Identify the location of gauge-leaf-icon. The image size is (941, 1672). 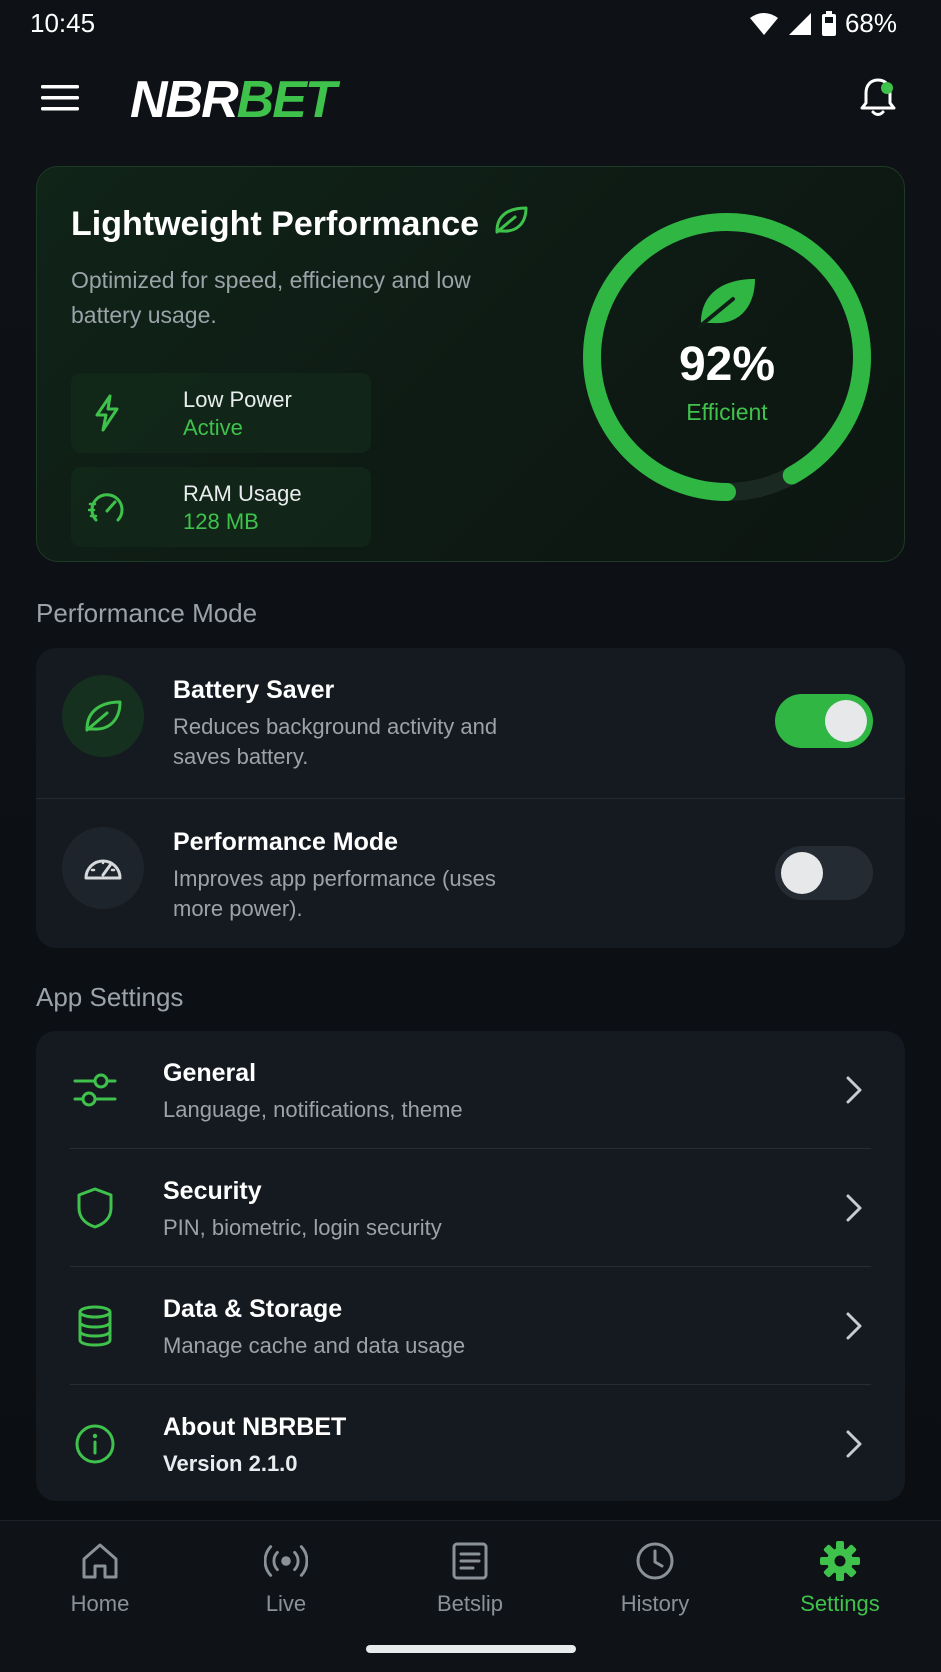
(727, 303).